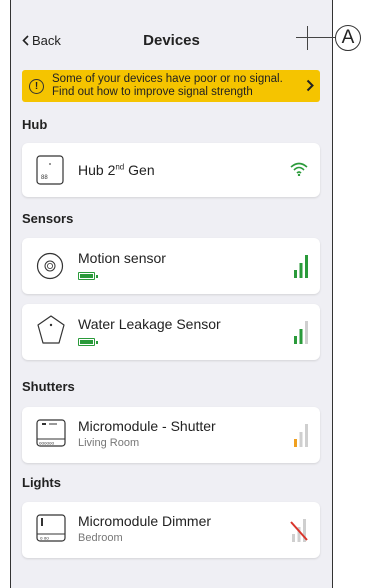 Image resolution: width=366 pixels, height=588 pixels. I want to click on page-title: Devices, so click(171, 40).